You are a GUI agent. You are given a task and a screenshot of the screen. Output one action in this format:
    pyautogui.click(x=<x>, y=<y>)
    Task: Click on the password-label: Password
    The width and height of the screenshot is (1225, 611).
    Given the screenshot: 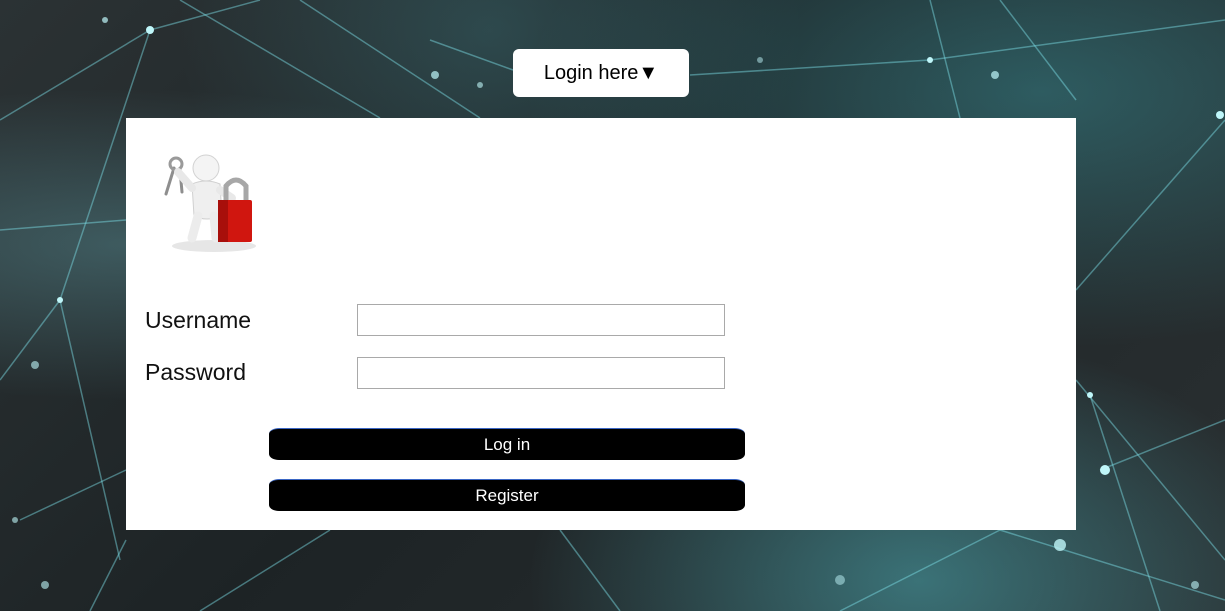 What is the action you would take?
    pyautogui.click(x=195, y=372)
    